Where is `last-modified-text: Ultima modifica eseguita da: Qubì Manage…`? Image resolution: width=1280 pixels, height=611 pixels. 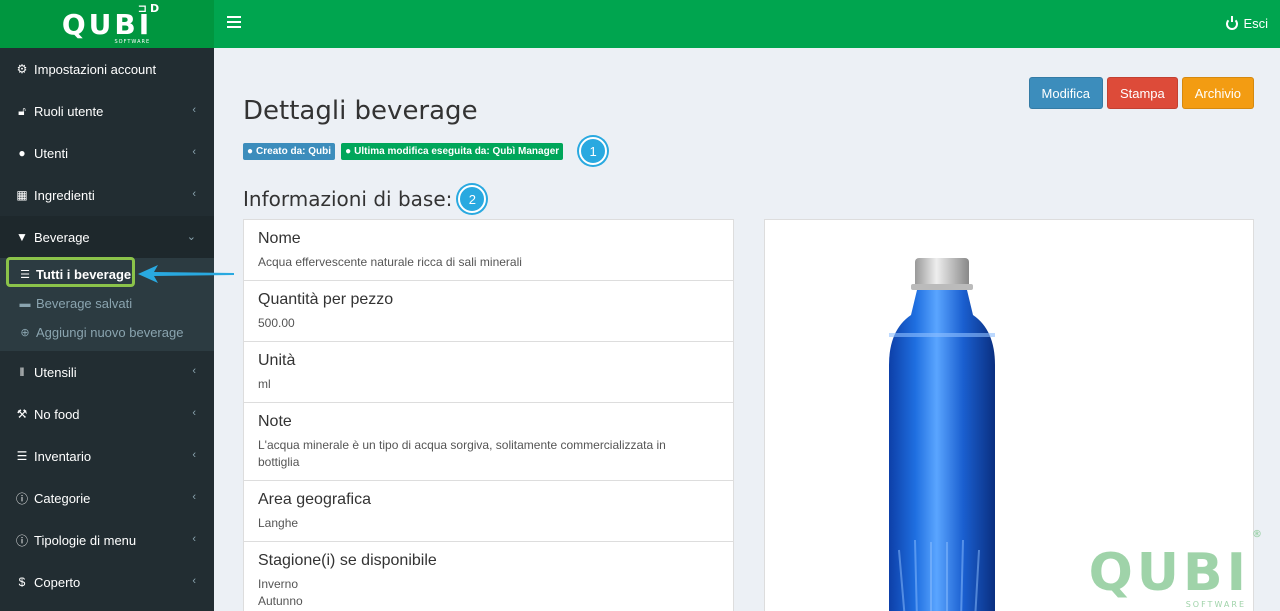
last-modified-text: Ultima modifica eseguita da: Qubì Manage… is located at coordinates (457, 151).